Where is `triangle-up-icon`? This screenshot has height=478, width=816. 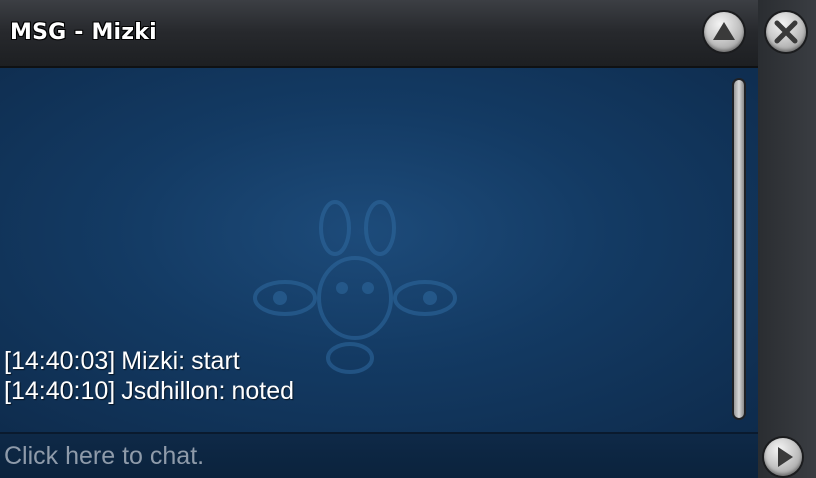 triangle-up-icon is located at coordinates (724, 31).